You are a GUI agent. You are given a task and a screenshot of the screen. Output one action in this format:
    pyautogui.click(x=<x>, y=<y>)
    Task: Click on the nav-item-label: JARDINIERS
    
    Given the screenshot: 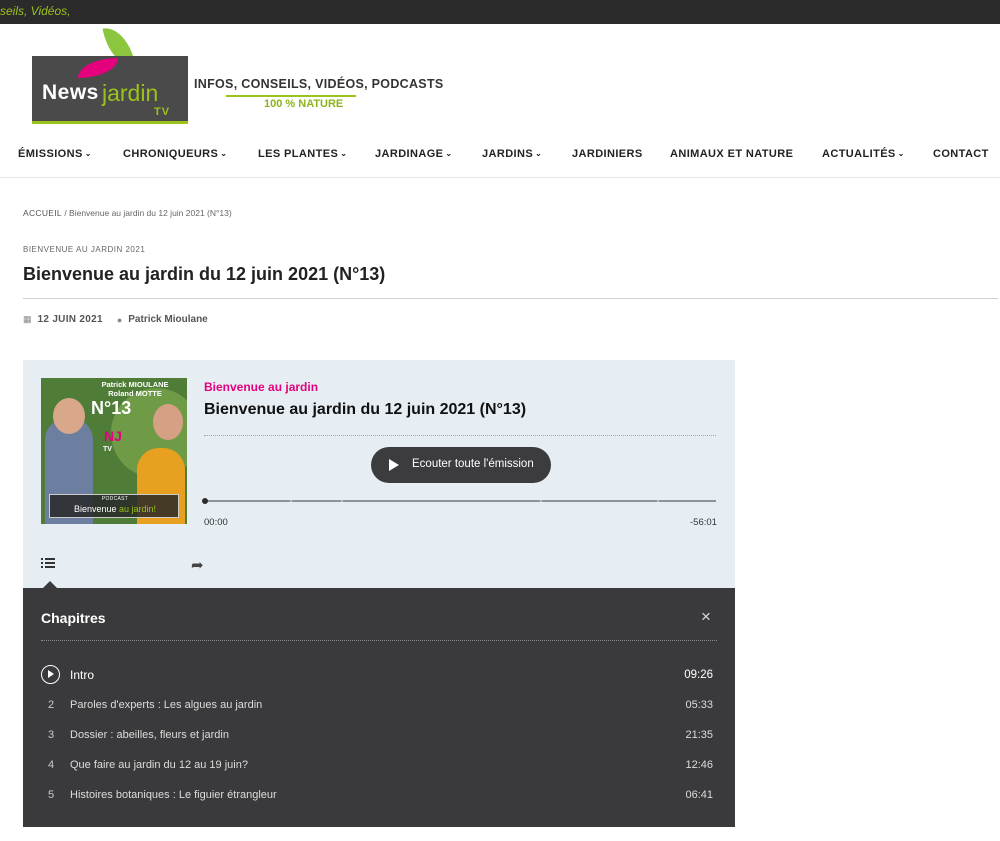 What is the action you would take?
    pyautogui.click(x=607, y=154)
    